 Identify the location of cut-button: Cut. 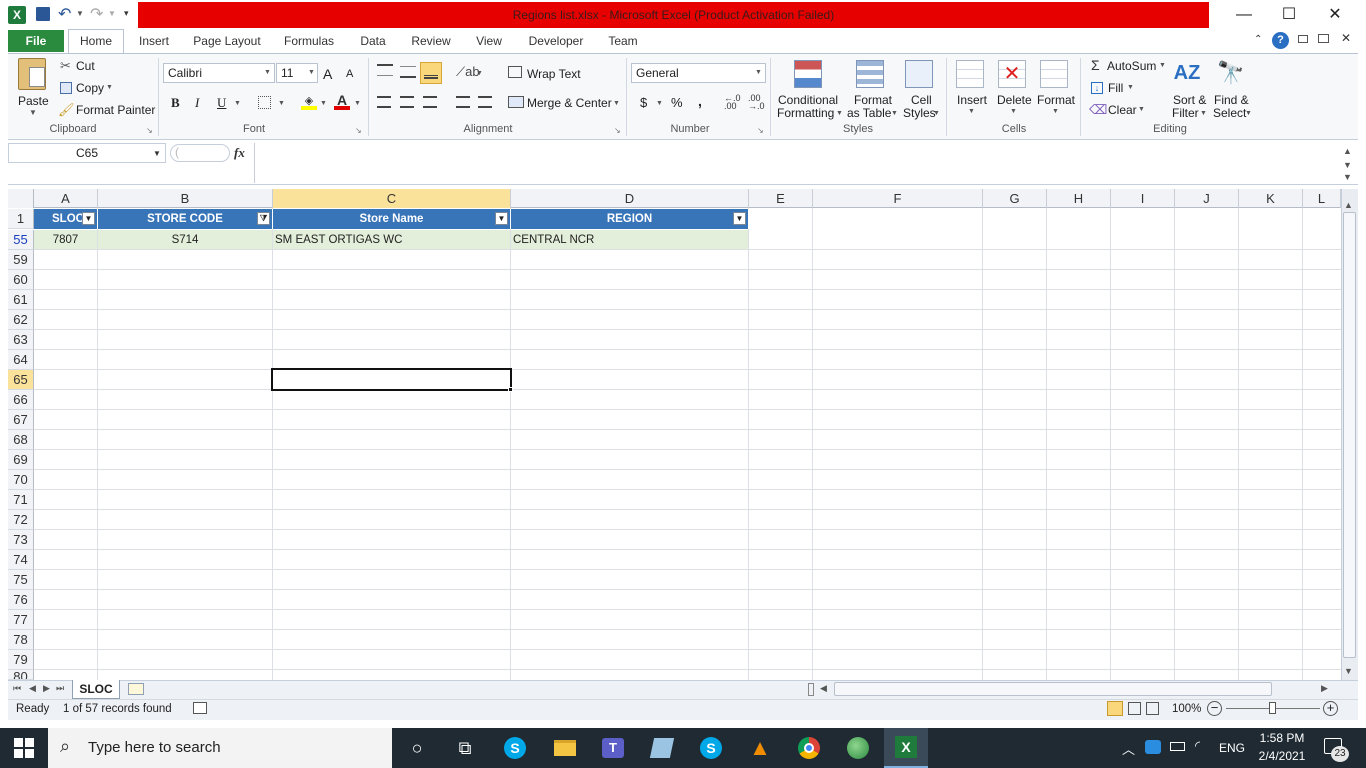
(85, 66).